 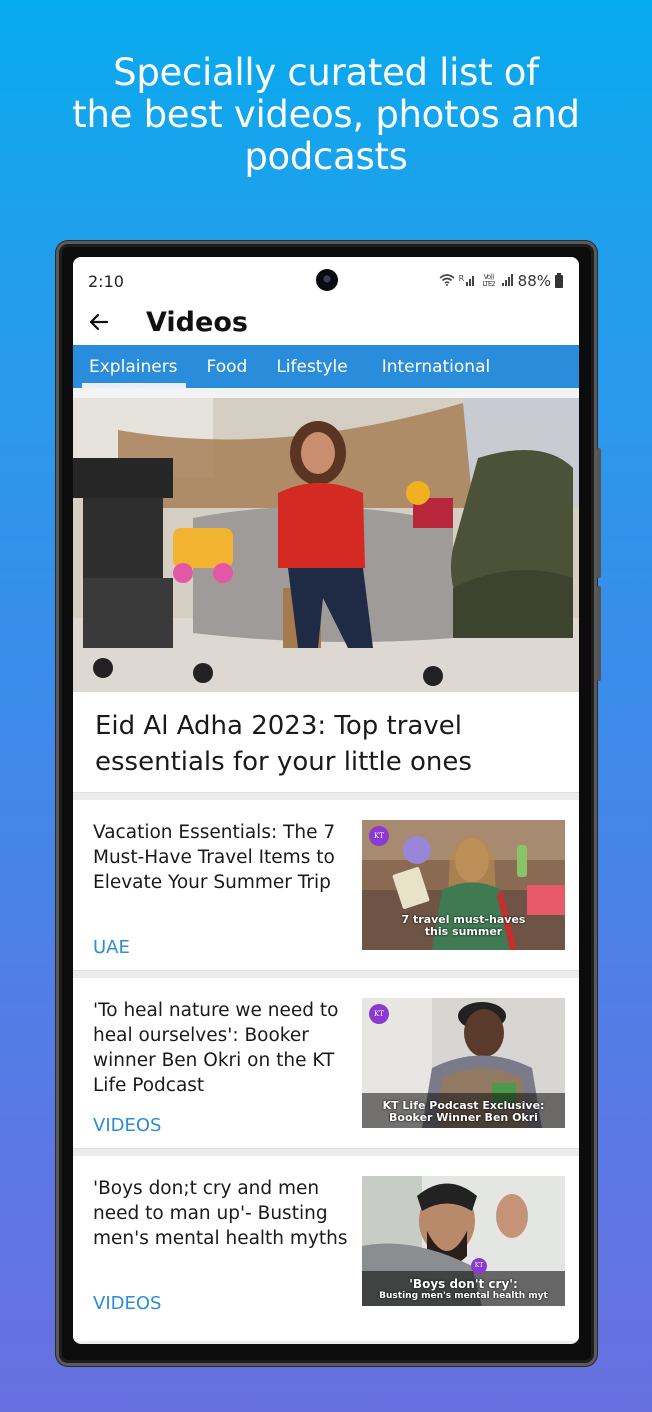 I want to click on front-camera, so click(x=327, y=280).